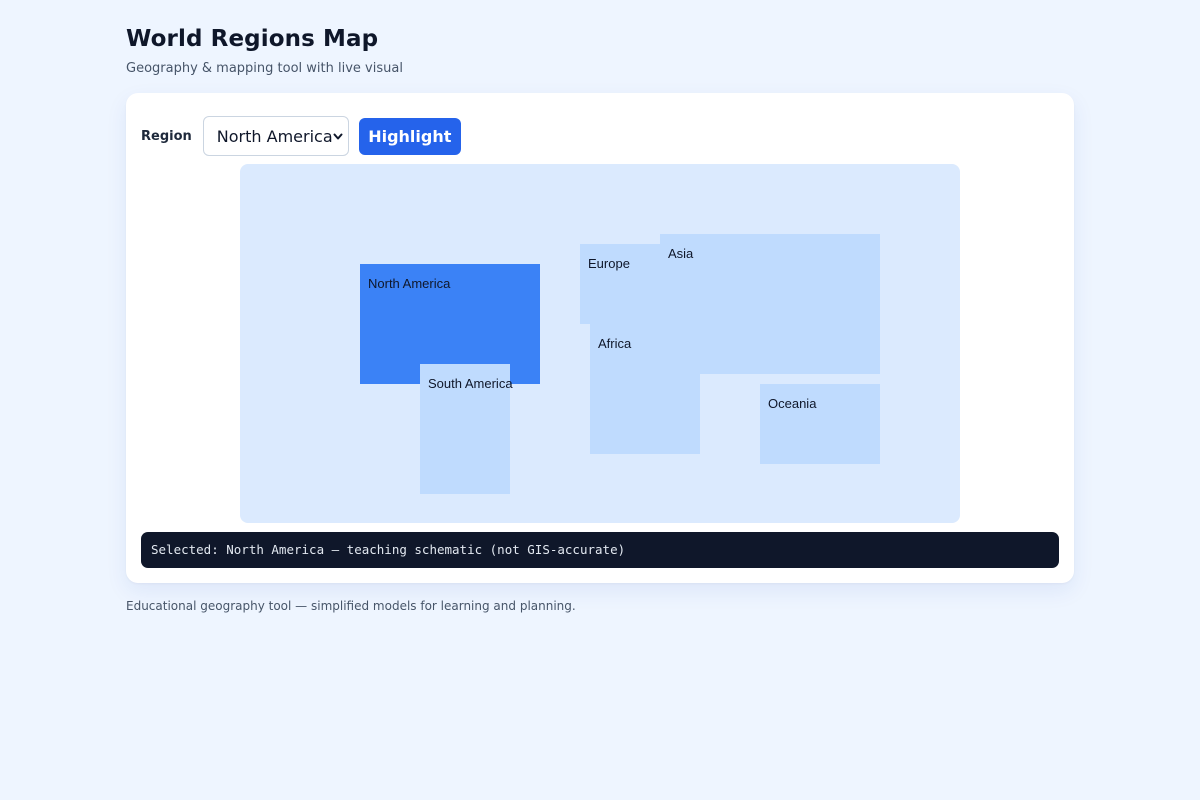 The height and width of the screenshot is (800, 1200). Describe the element at coordinates (409, 136) in the screenshot. I see `highlight-button: Highlight` at that location.